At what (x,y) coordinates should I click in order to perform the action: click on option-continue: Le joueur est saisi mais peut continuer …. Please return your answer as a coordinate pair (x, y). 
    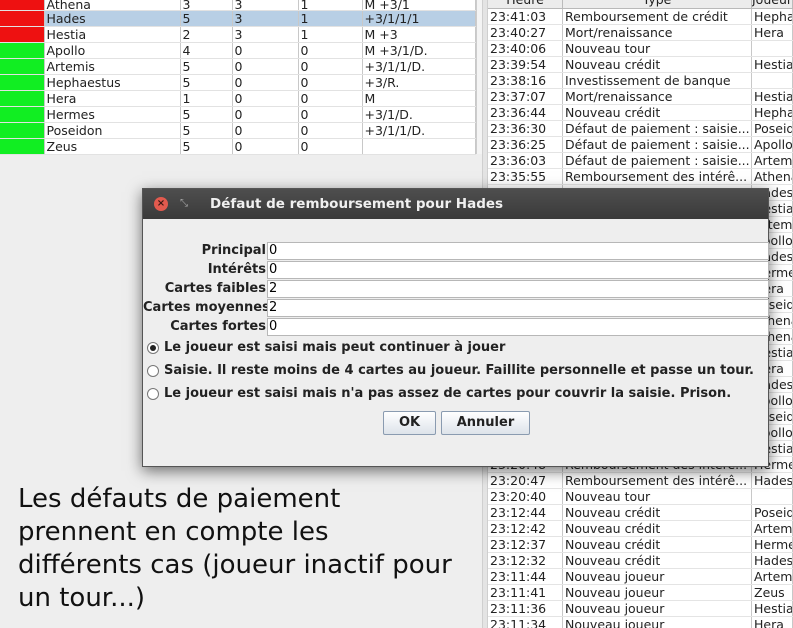
    Looking at the image, I should click on (326, 347).